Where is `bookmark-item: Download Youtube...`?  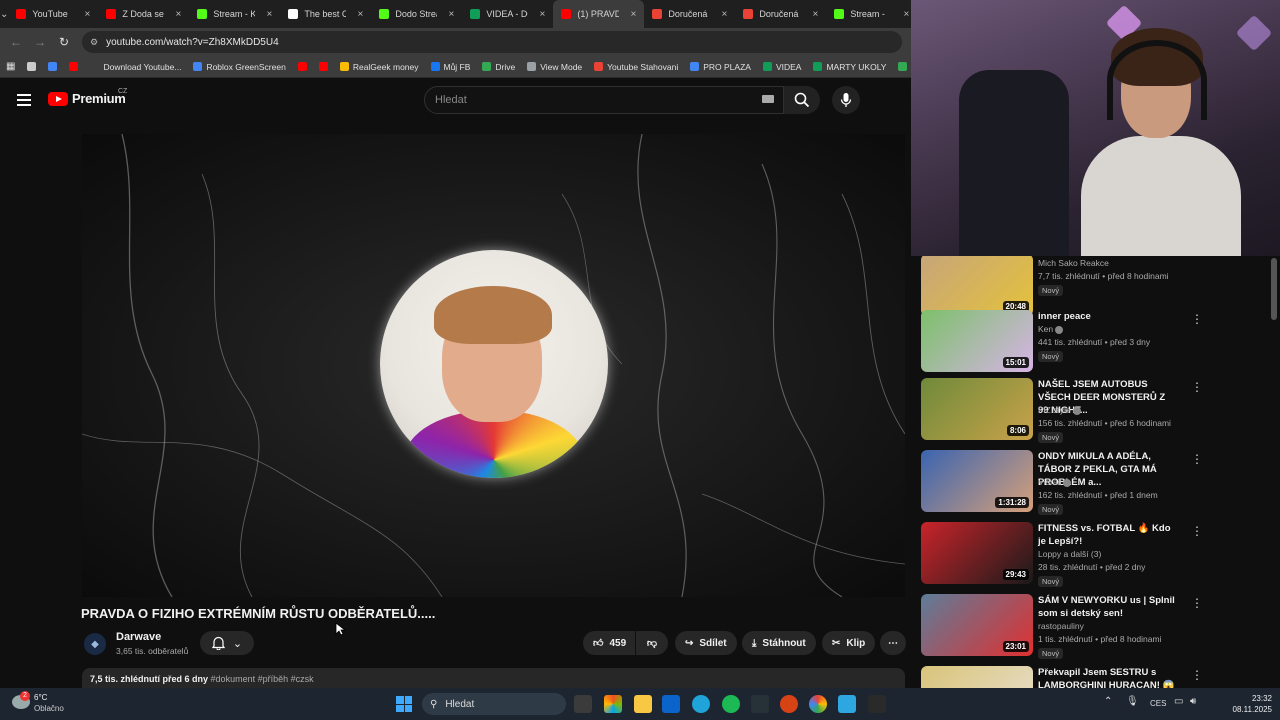
bookmark-item: Download Youtube... is located at coordinates (135, 67).